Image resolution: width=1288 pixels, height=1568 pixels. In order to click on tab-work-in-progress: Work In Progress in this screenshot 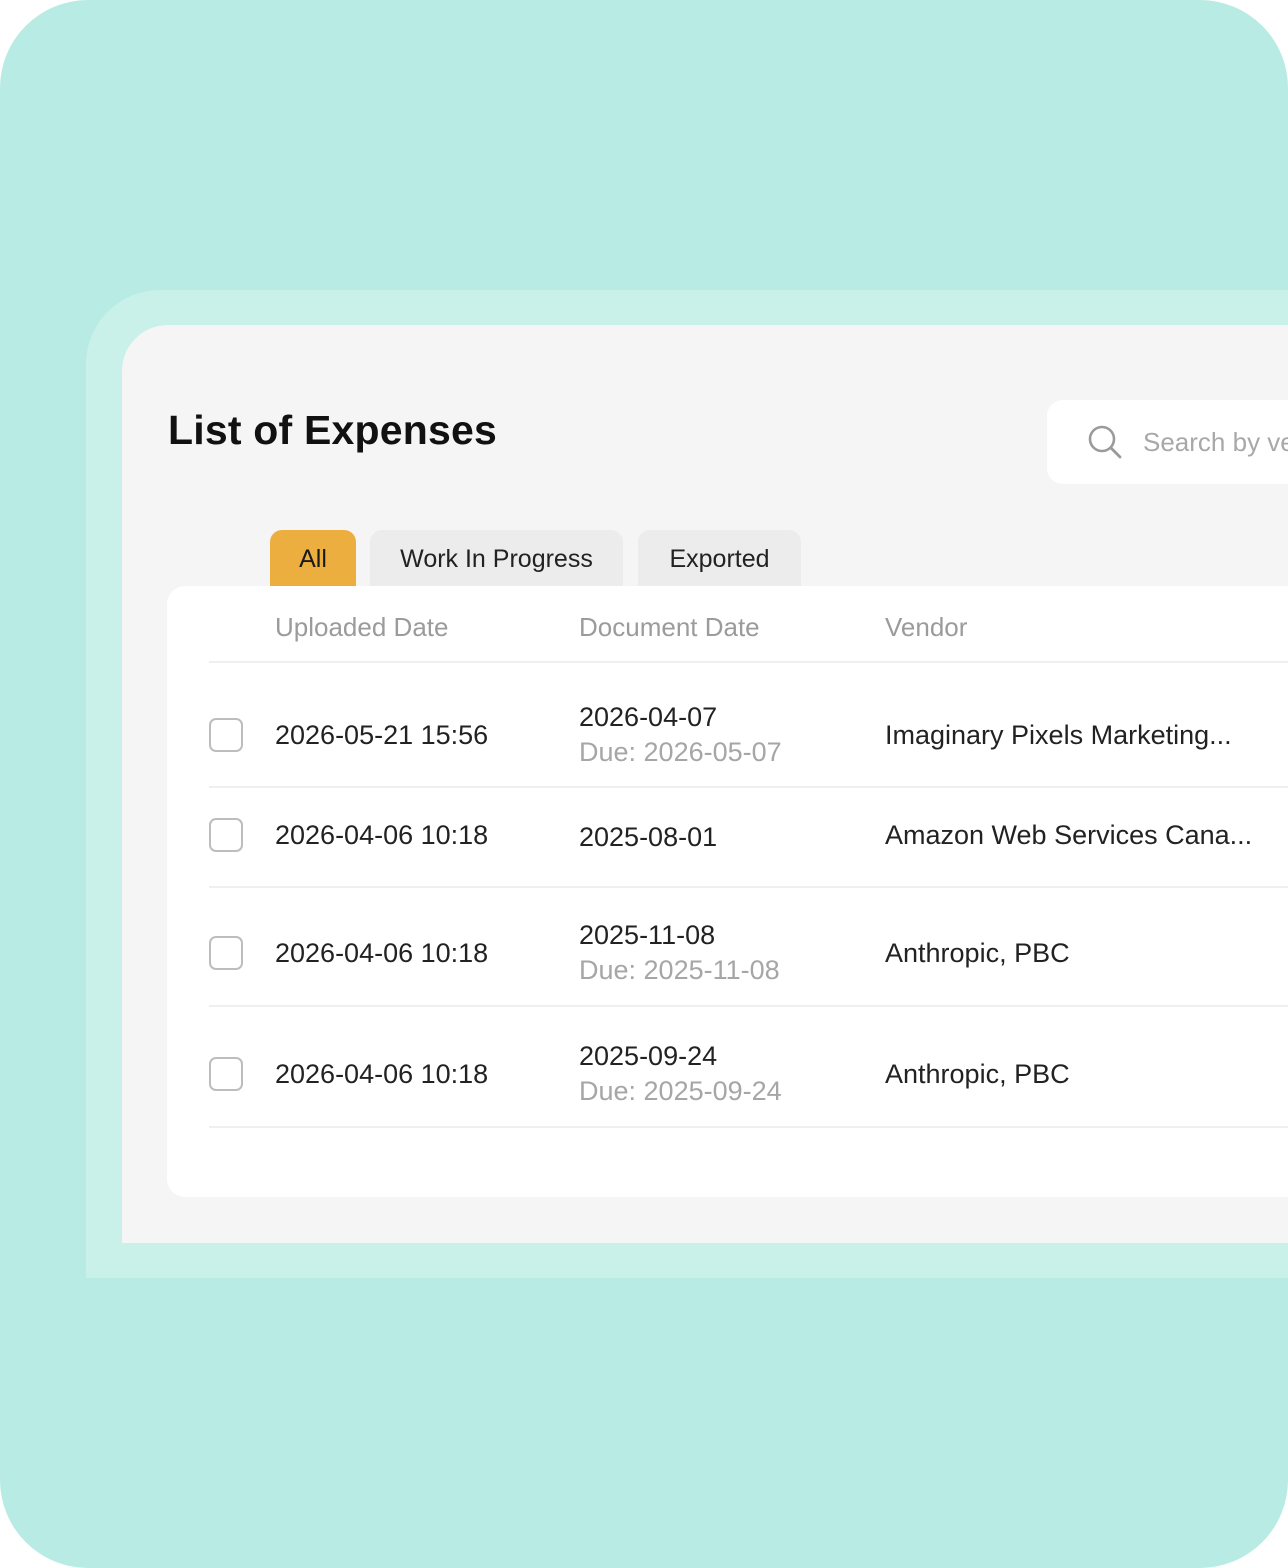, I will do `click(496, 558)`.